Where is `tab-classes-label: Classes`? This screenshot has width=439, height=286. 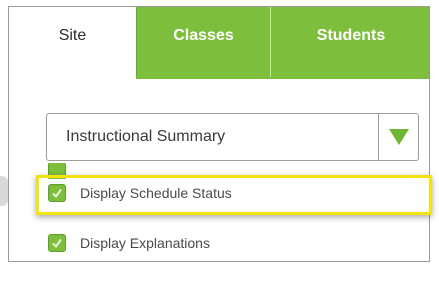
tab-classes-label: Classes is located at coordinates (203, 35).